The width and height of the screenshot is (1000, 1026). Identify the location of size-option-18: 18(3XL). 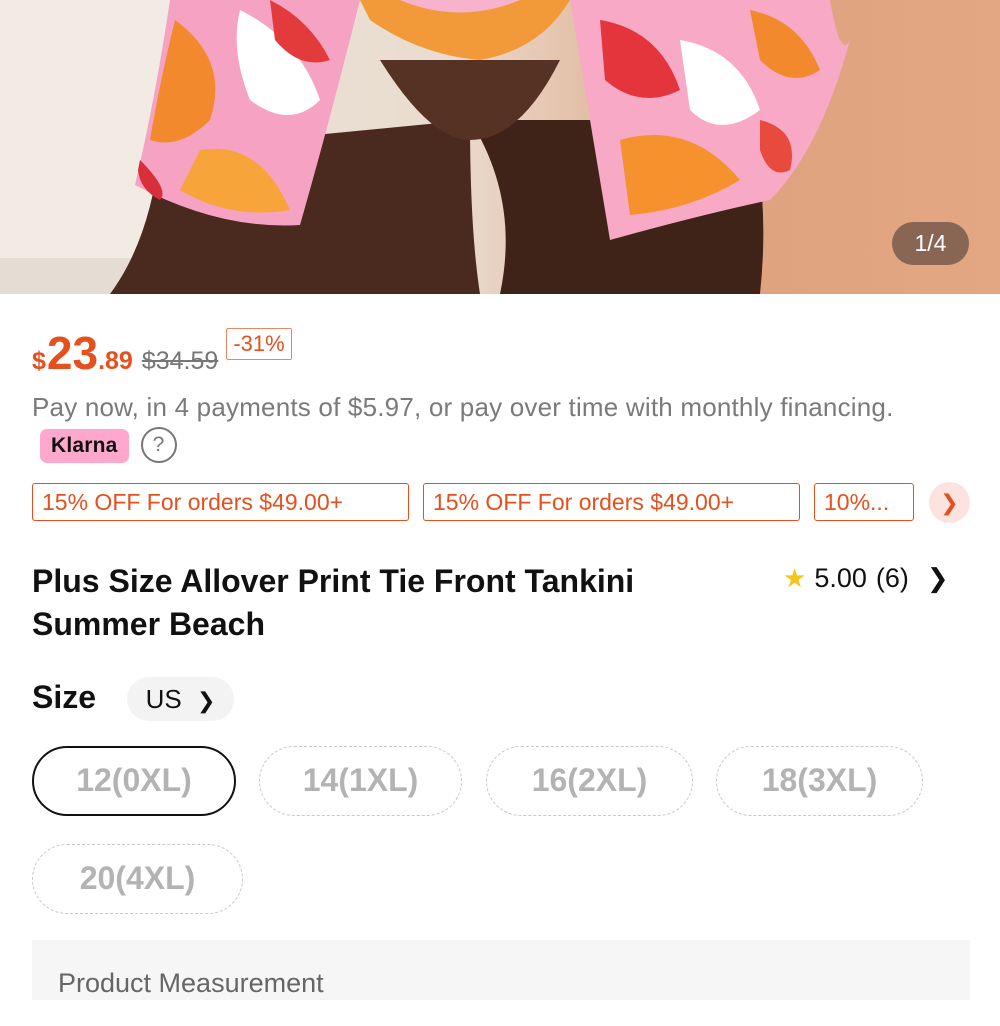
(819, 781).